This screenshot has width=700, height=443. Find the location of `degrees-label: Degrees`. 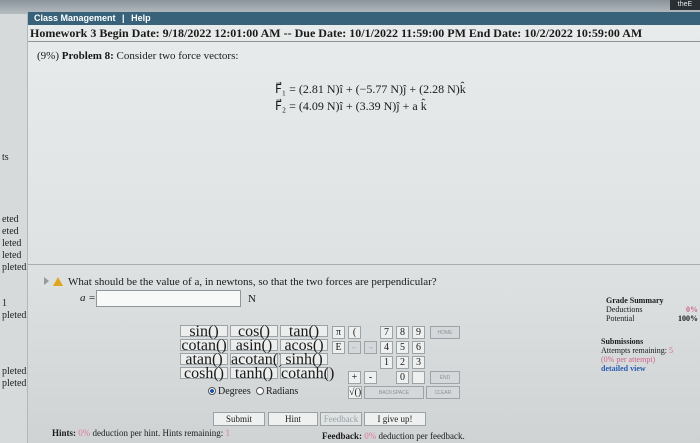

degrees-label: Degrees is located at coordinates (234, 391).